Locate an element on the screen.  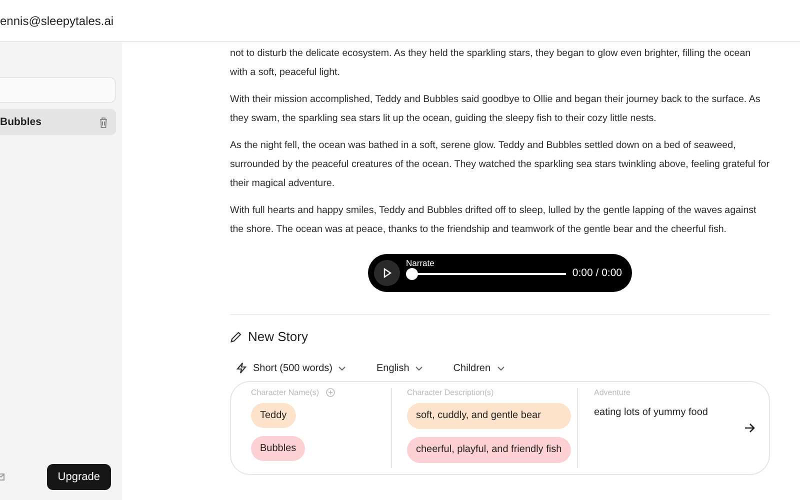
description-chip: cheerful, playful, and friendly fish is located at coordinates (489, 450).